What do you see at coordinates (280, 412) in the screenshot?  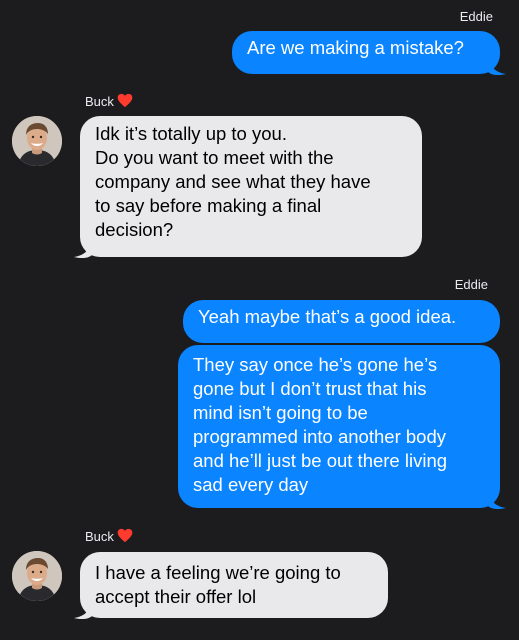 I see `message-text-line: mind isn’t going to be` at bounding box center [280, 412].